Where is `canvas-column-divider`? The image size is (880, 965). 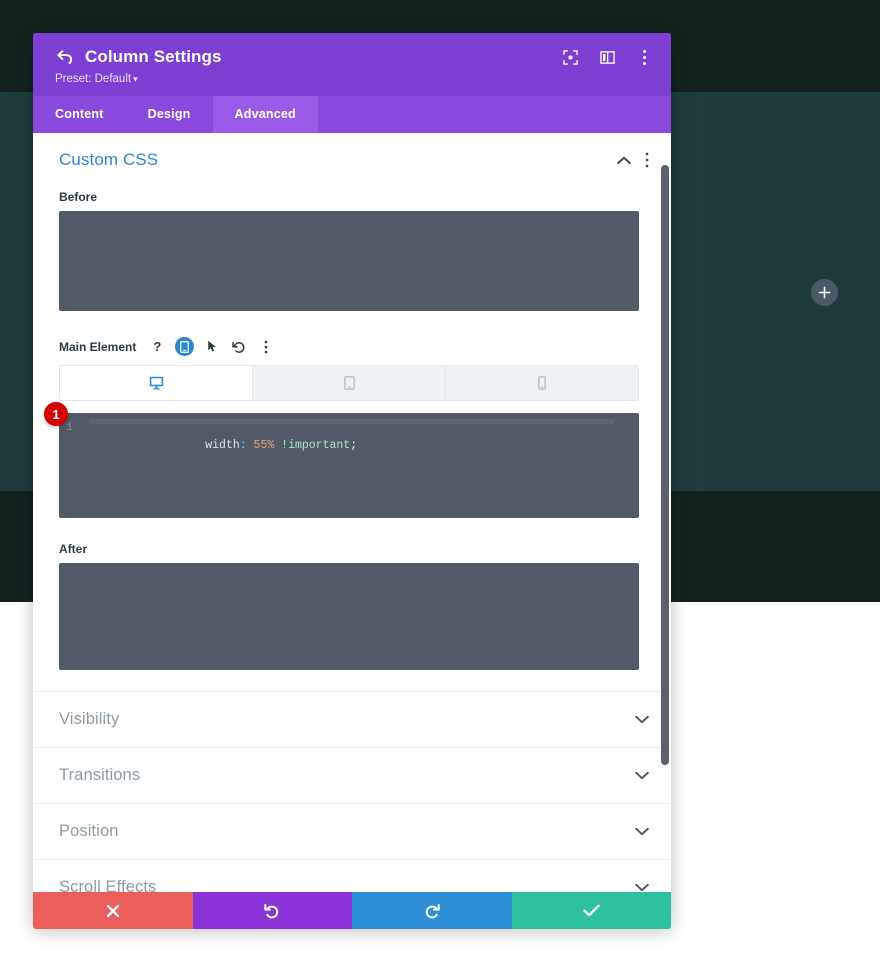
canvas-column-divider is located at coordinates (701, 291).